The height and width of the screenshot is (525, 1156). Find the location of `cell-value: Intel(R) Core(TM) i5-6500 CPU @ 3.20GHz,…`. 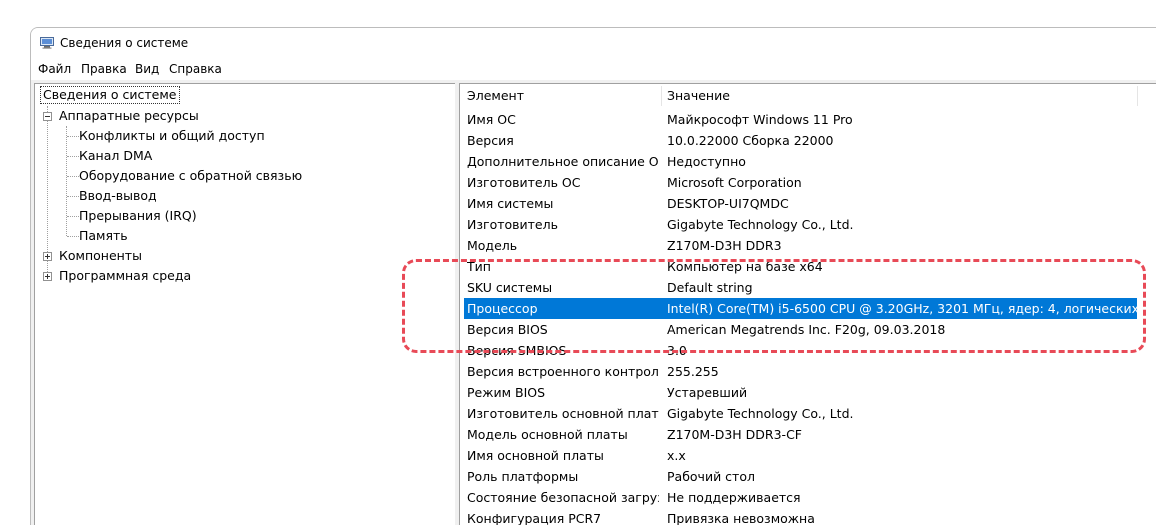

cell-value: Intel(R) Core(TM) i5-6500 CPU @ 3.20GHz,… is located at coordinates (902, 308).